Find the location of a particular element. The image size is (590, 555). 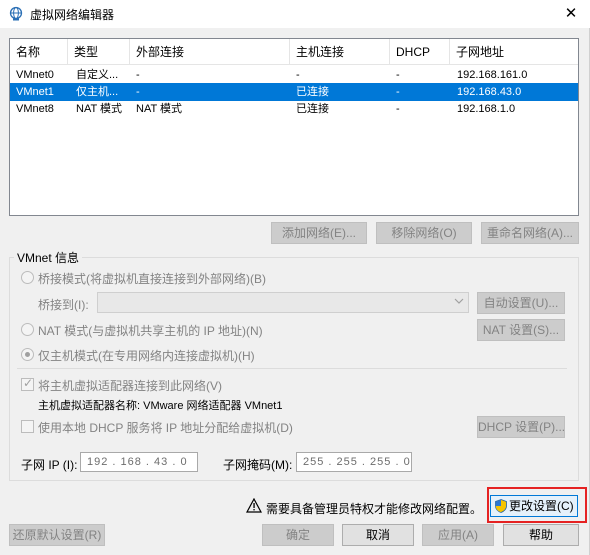

bridge-to-dropdown is located at coordinates (283, 302).